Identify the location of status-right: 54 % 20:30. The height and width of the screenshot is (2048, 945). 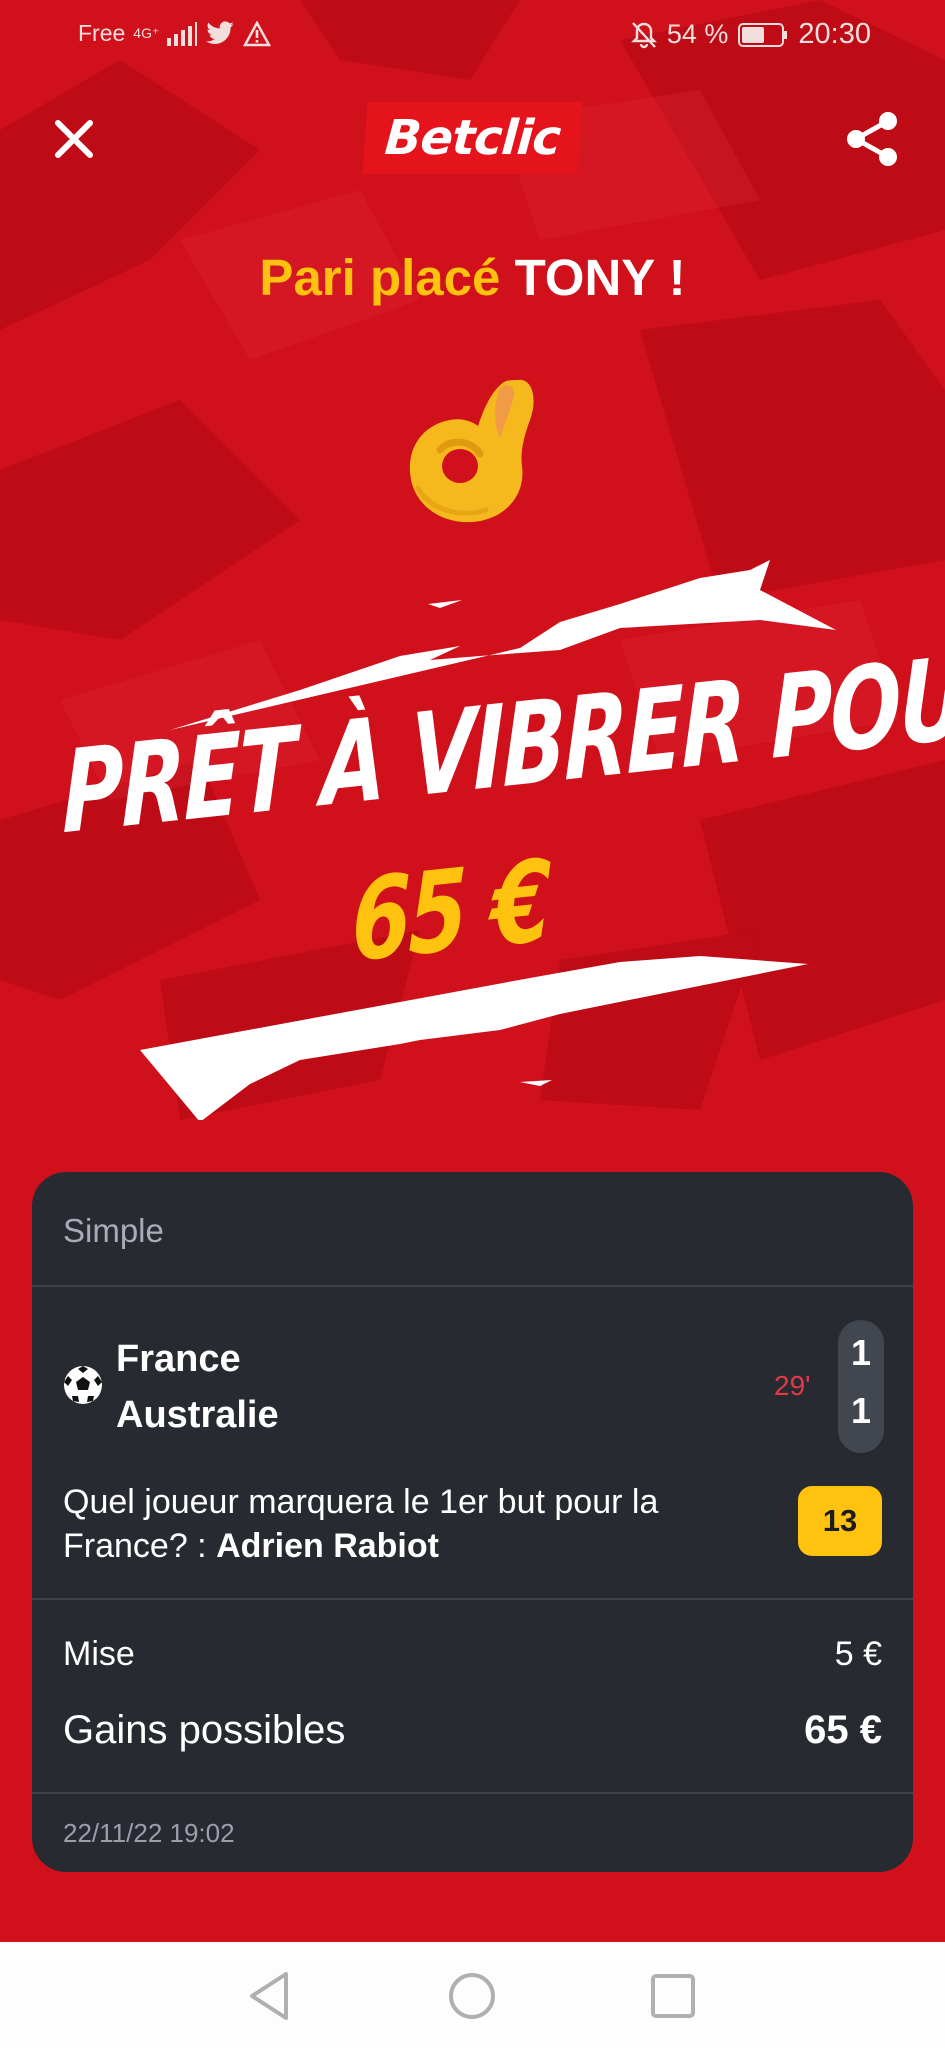
(750, 34).